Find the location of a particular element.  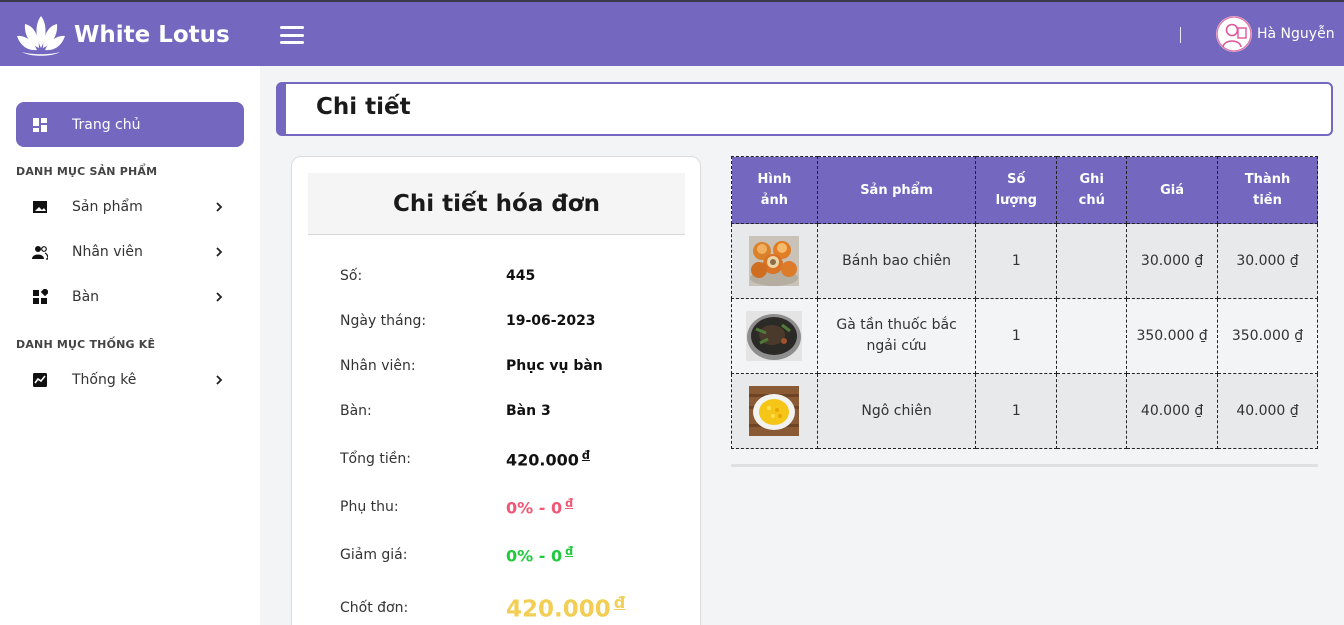

dashboard-icon is located at coordinates (40, 124).